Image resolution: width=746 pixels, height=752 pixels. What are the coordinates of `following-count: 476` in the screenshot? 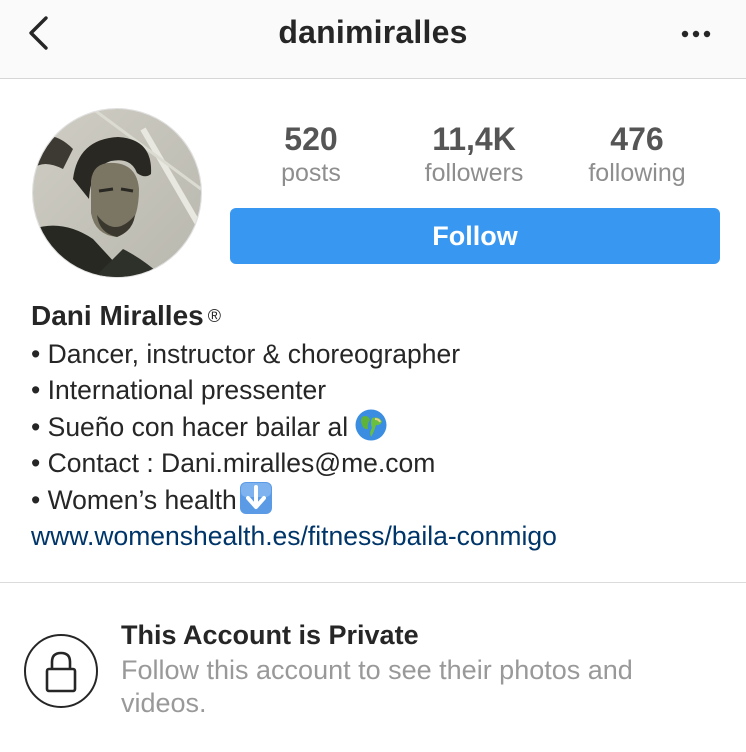 It's located at (637, 139).